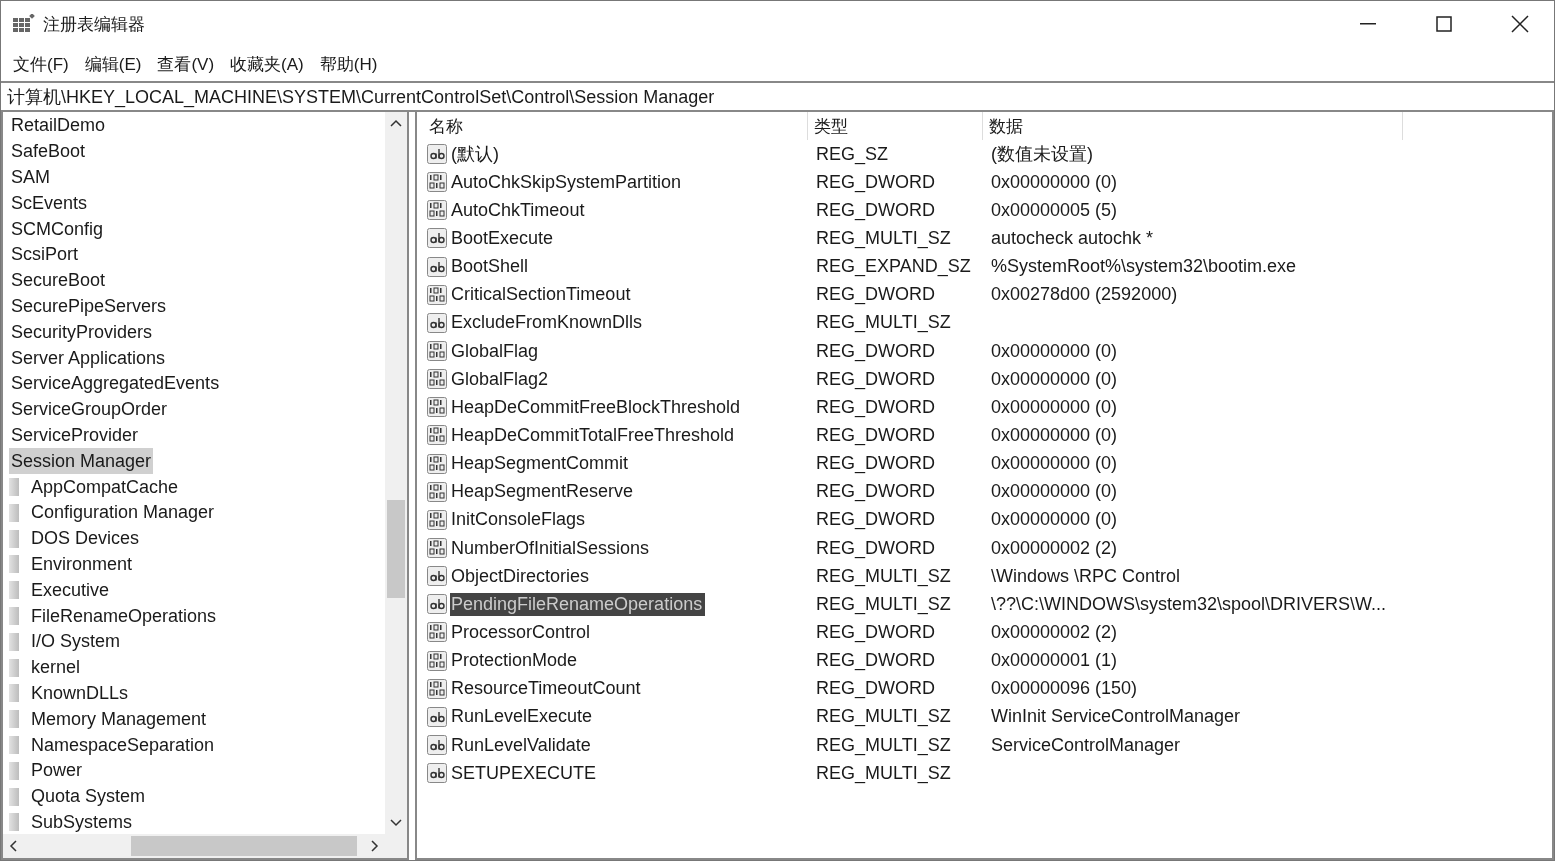  What do you see at coordinates (543, 492) in the screenshot?
I see `value-name: HeapSegmentReserve` at bounding box center [543, 492].